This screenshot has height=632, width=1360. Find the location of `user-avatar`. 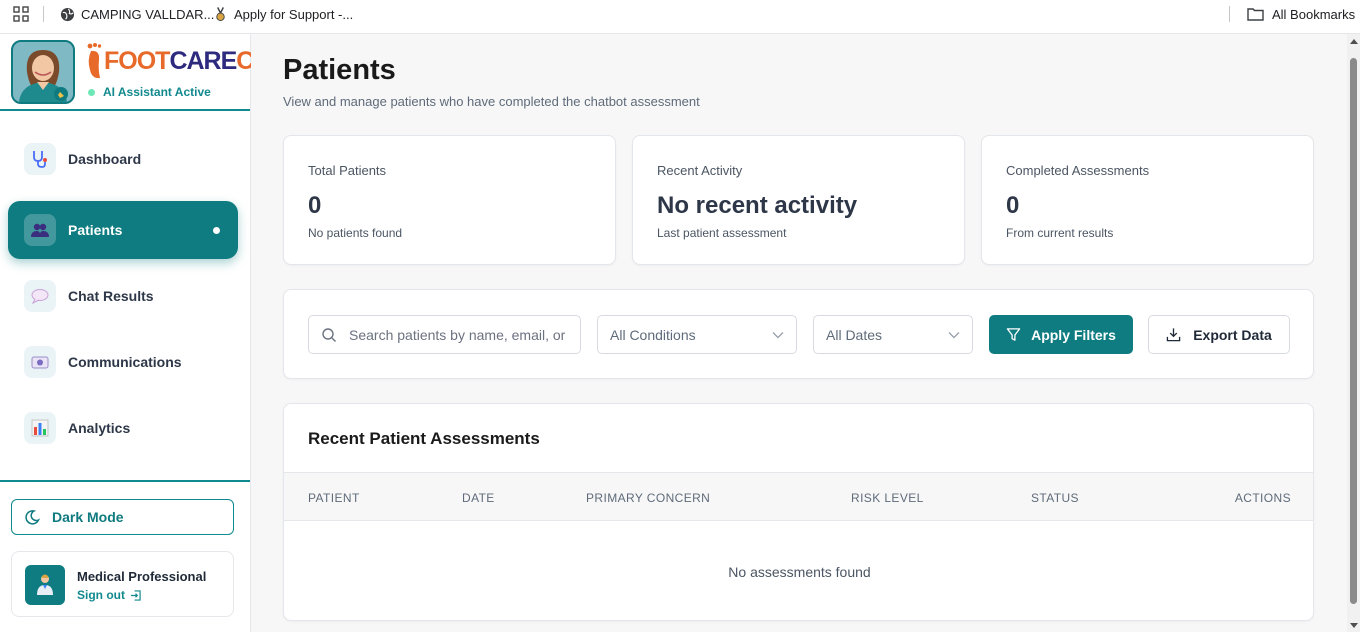

user-avatar is located at coordinates (45, 585).